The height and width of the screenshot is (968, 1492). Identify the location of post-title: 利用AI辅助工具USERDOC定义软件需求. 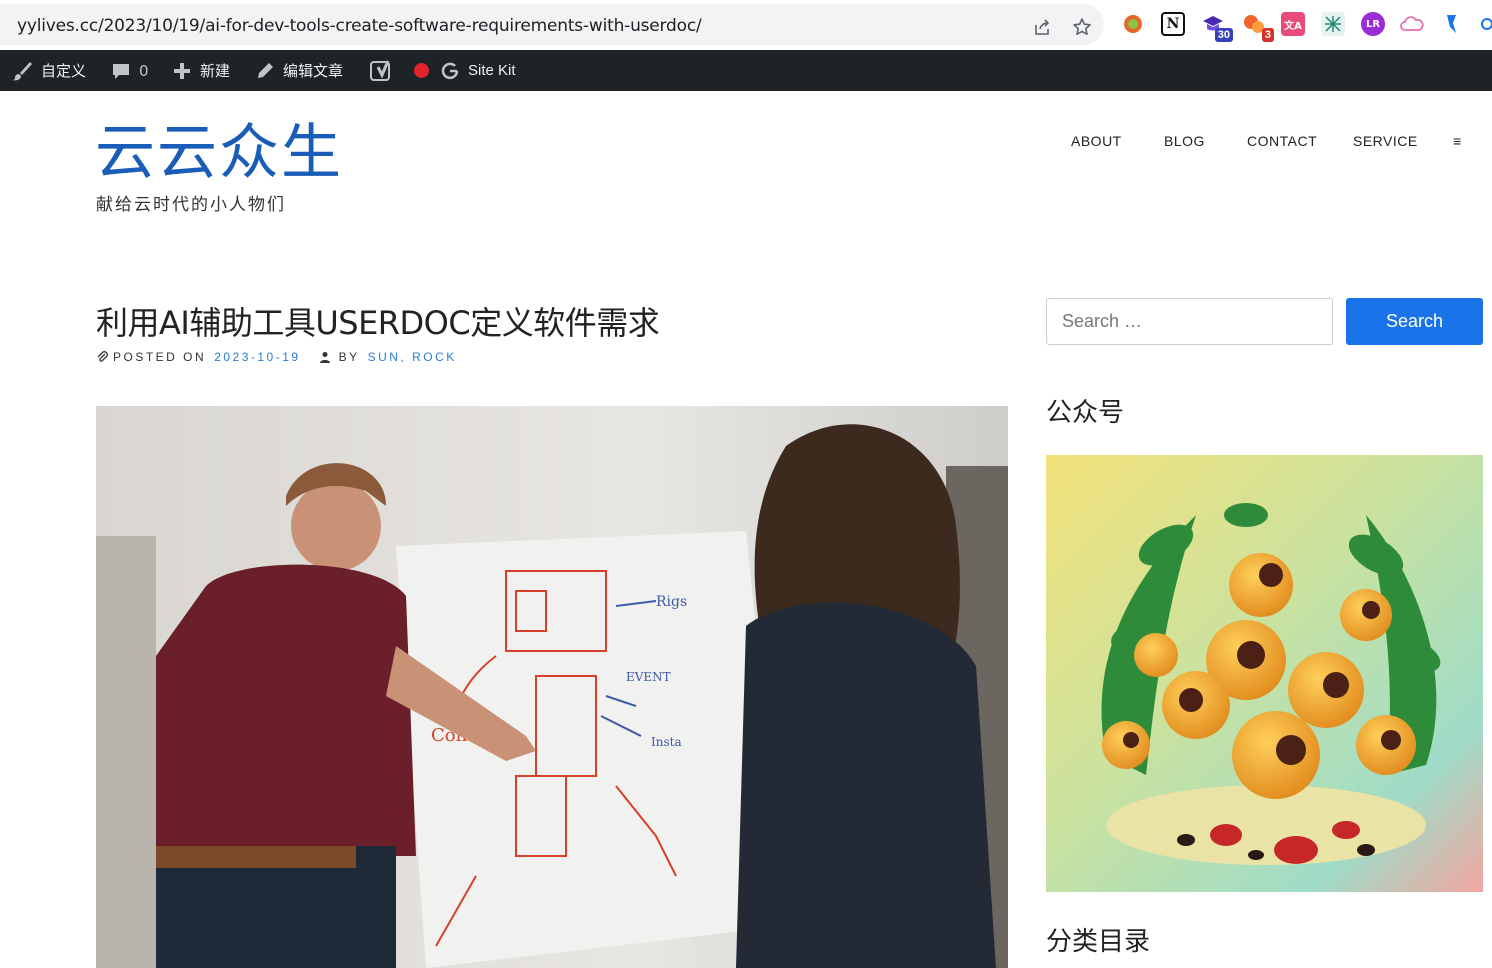
(378, 323).